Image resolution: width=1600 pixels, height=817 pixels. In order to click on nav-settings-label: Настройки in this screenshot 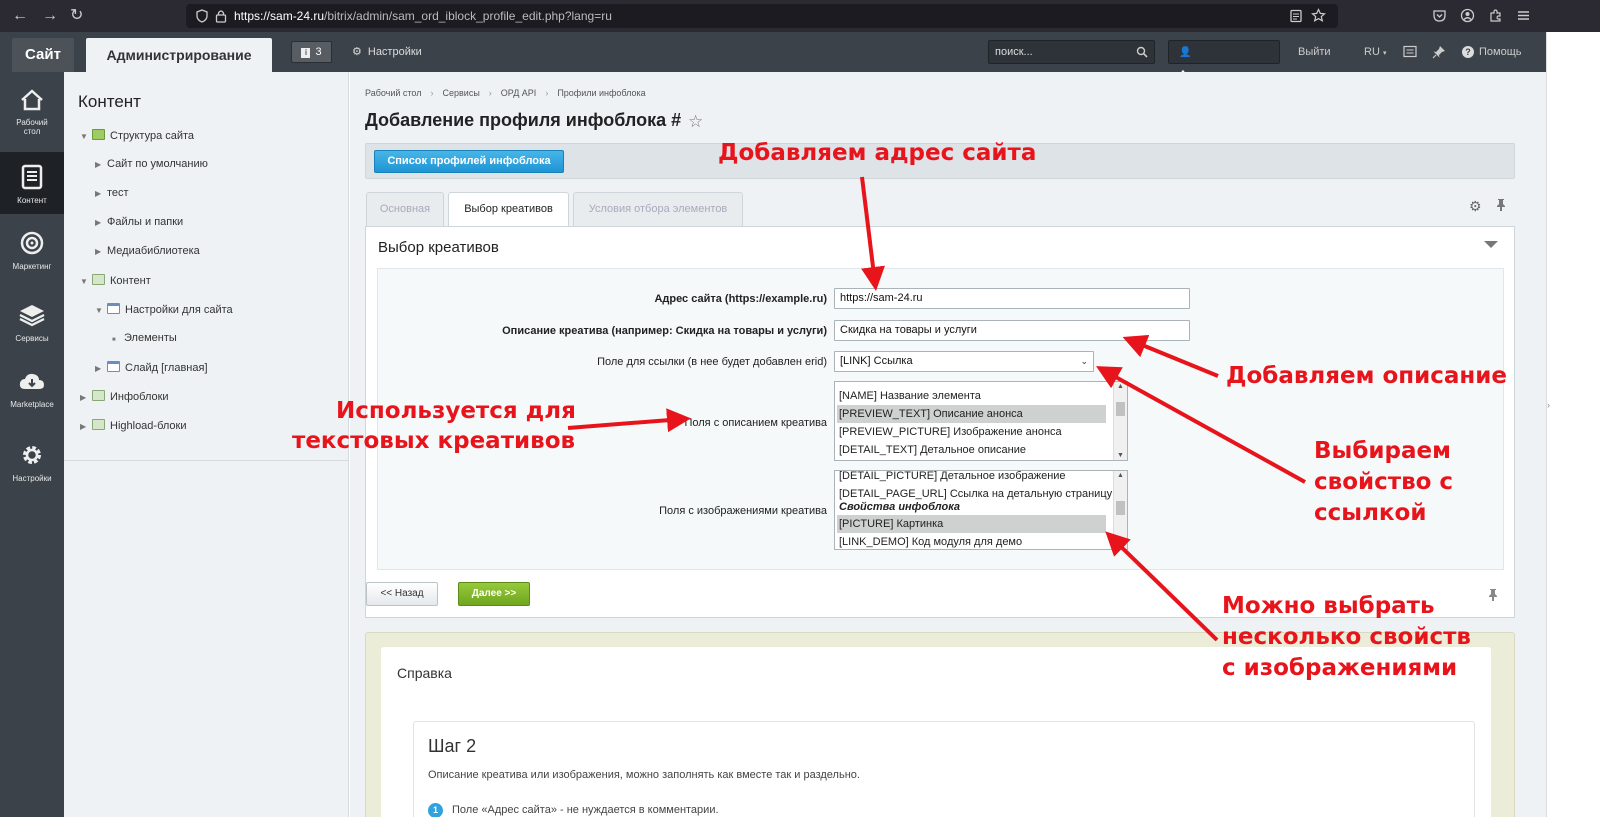, I will do `click(32, 478)`.